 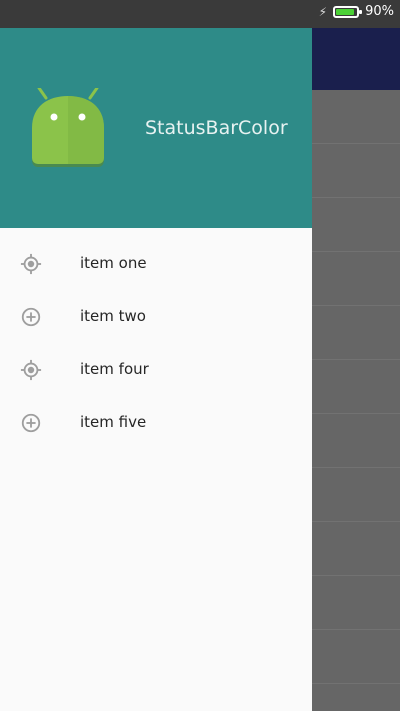 I want to click on menu-item-one: item one, so click(x=156, y=264).